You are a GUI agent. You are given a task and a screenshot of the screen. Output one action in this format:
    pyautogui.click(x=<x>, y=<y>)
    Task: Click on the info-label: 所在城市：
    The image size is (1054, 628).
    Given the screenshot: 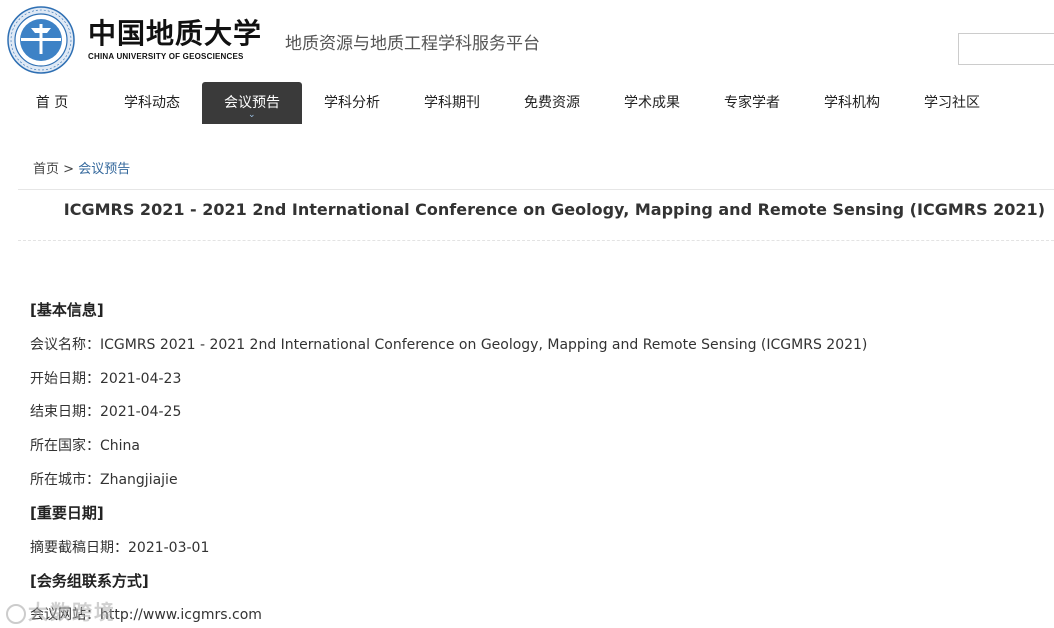 What is the action you would take?
    pyautogui.click(x=65, y=480)
    